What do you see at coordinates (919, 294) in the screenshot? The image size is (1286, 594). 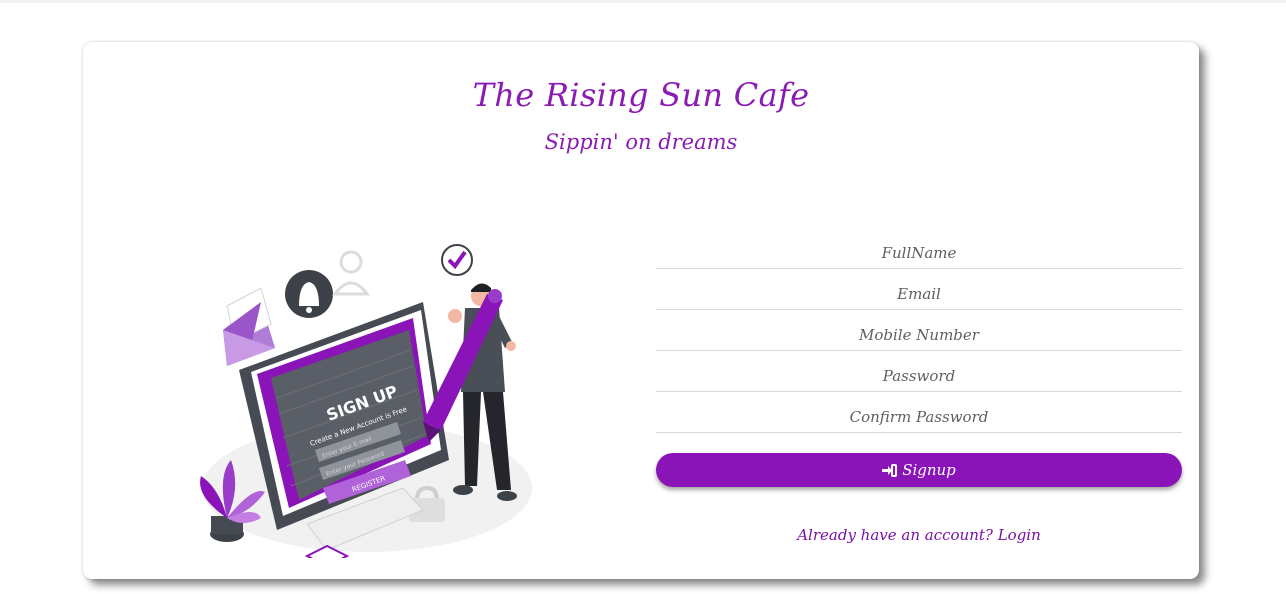 I see `email-input` at bounding box center [919, 294].